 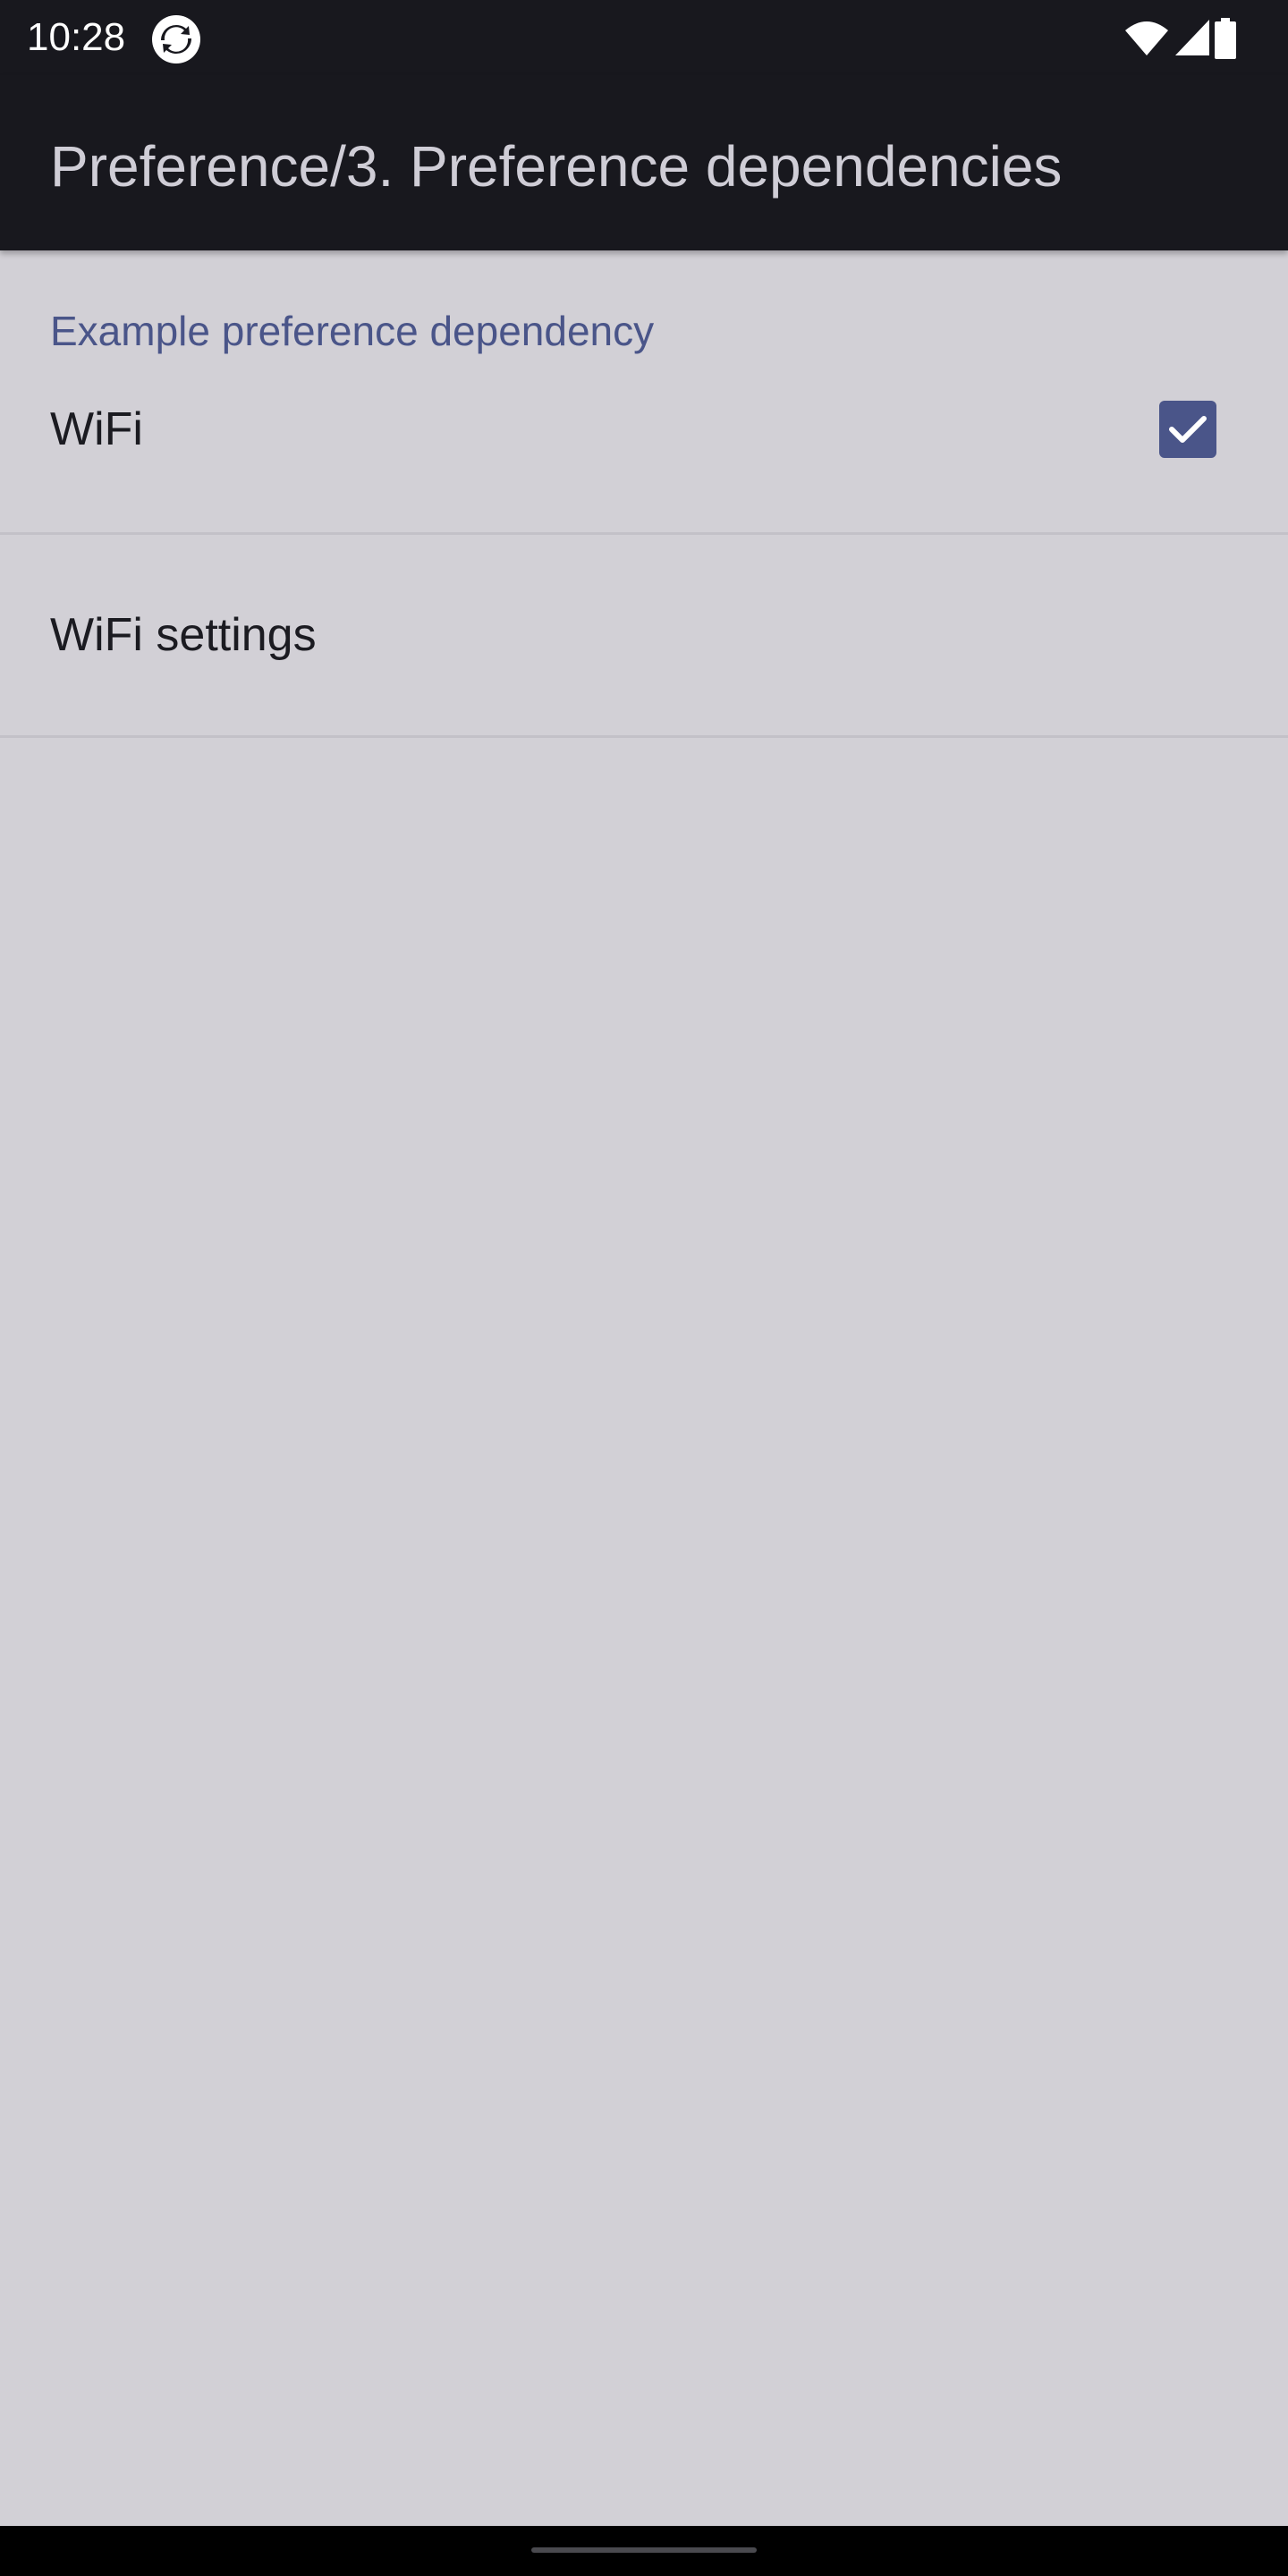 I want to click on preference-category-header: Example preference dependency, so click(x=352, y=331).